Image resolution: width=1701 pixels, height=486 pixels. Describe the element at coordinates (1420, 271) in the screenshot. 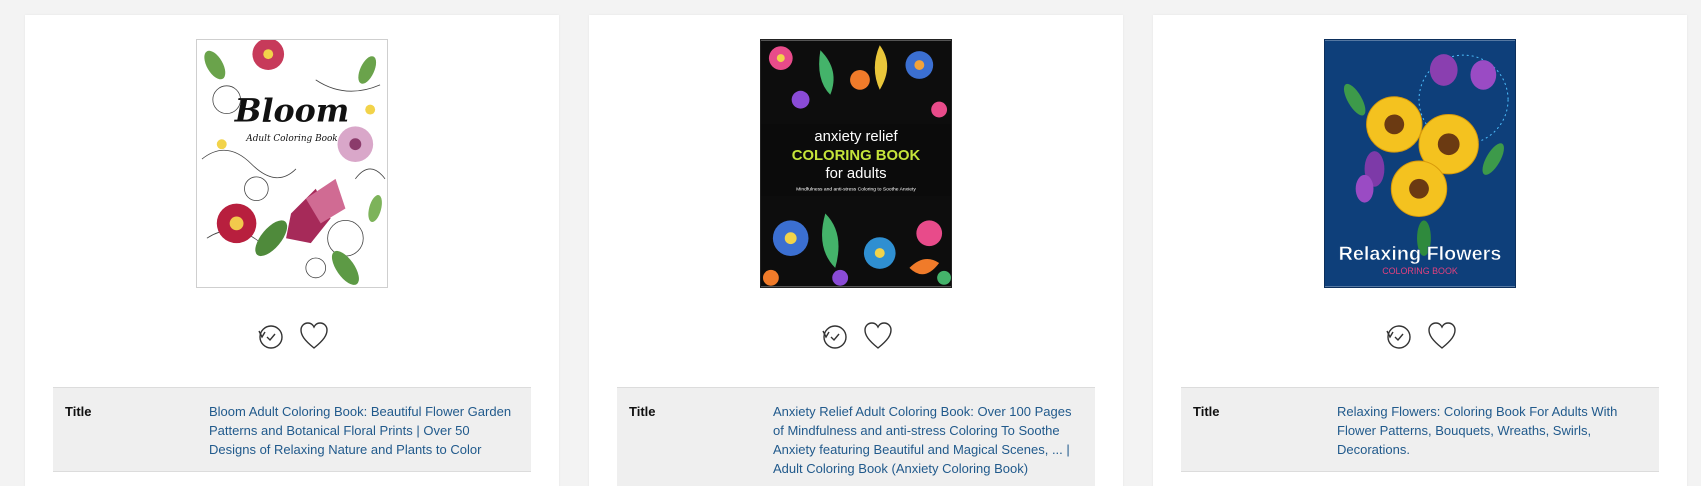

I see `cover-subtitle: COLORING BOOK` at that location.